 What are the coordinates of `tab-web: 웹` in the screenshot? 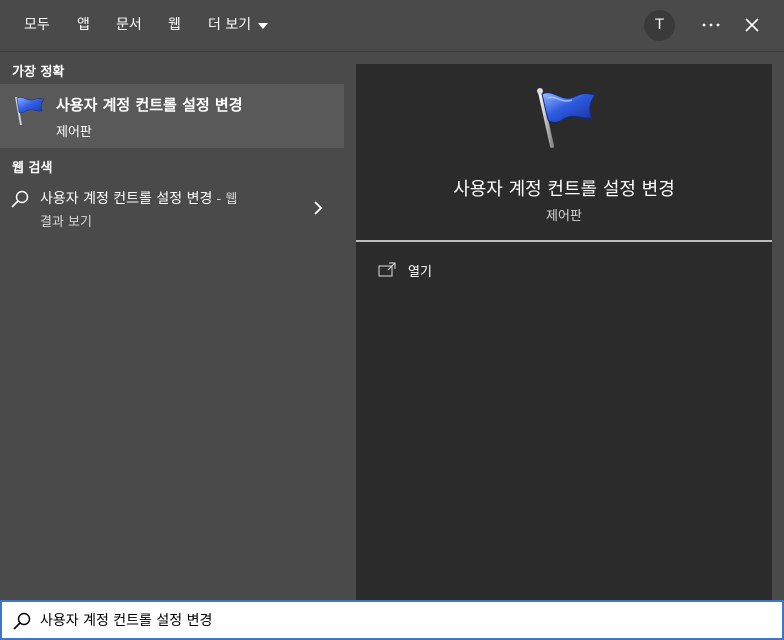 It's located at (174, 25).